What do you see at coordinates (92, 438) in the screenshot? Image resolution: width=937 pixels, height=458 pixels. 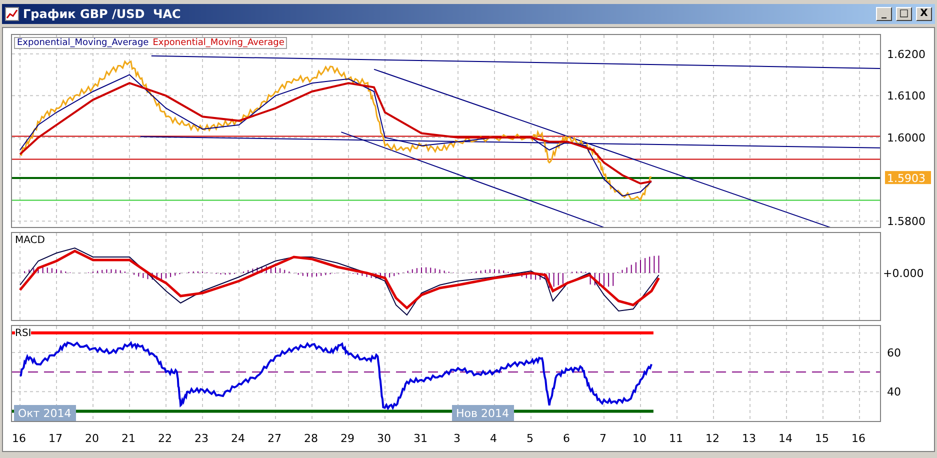 I see `axis-label: 20` at bounding box center [92, 438].